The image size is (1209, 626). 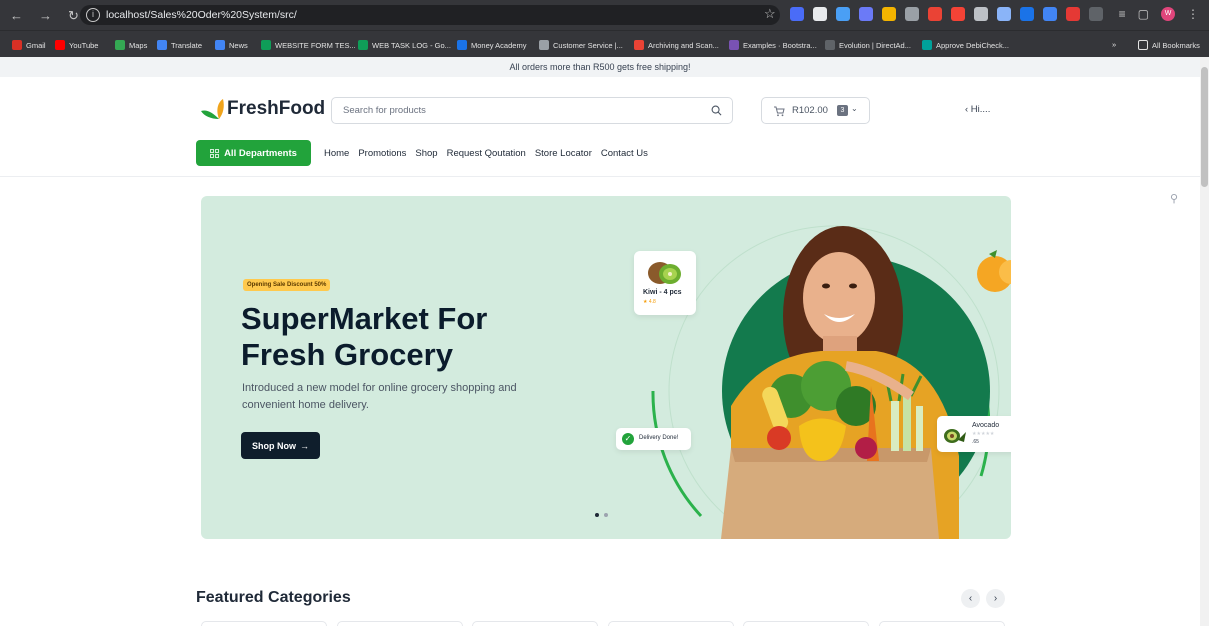 What do you see at coordinates (597, 515) in the screenshot?
I see `carousel-dot-active` at bounding box center [597, 515].